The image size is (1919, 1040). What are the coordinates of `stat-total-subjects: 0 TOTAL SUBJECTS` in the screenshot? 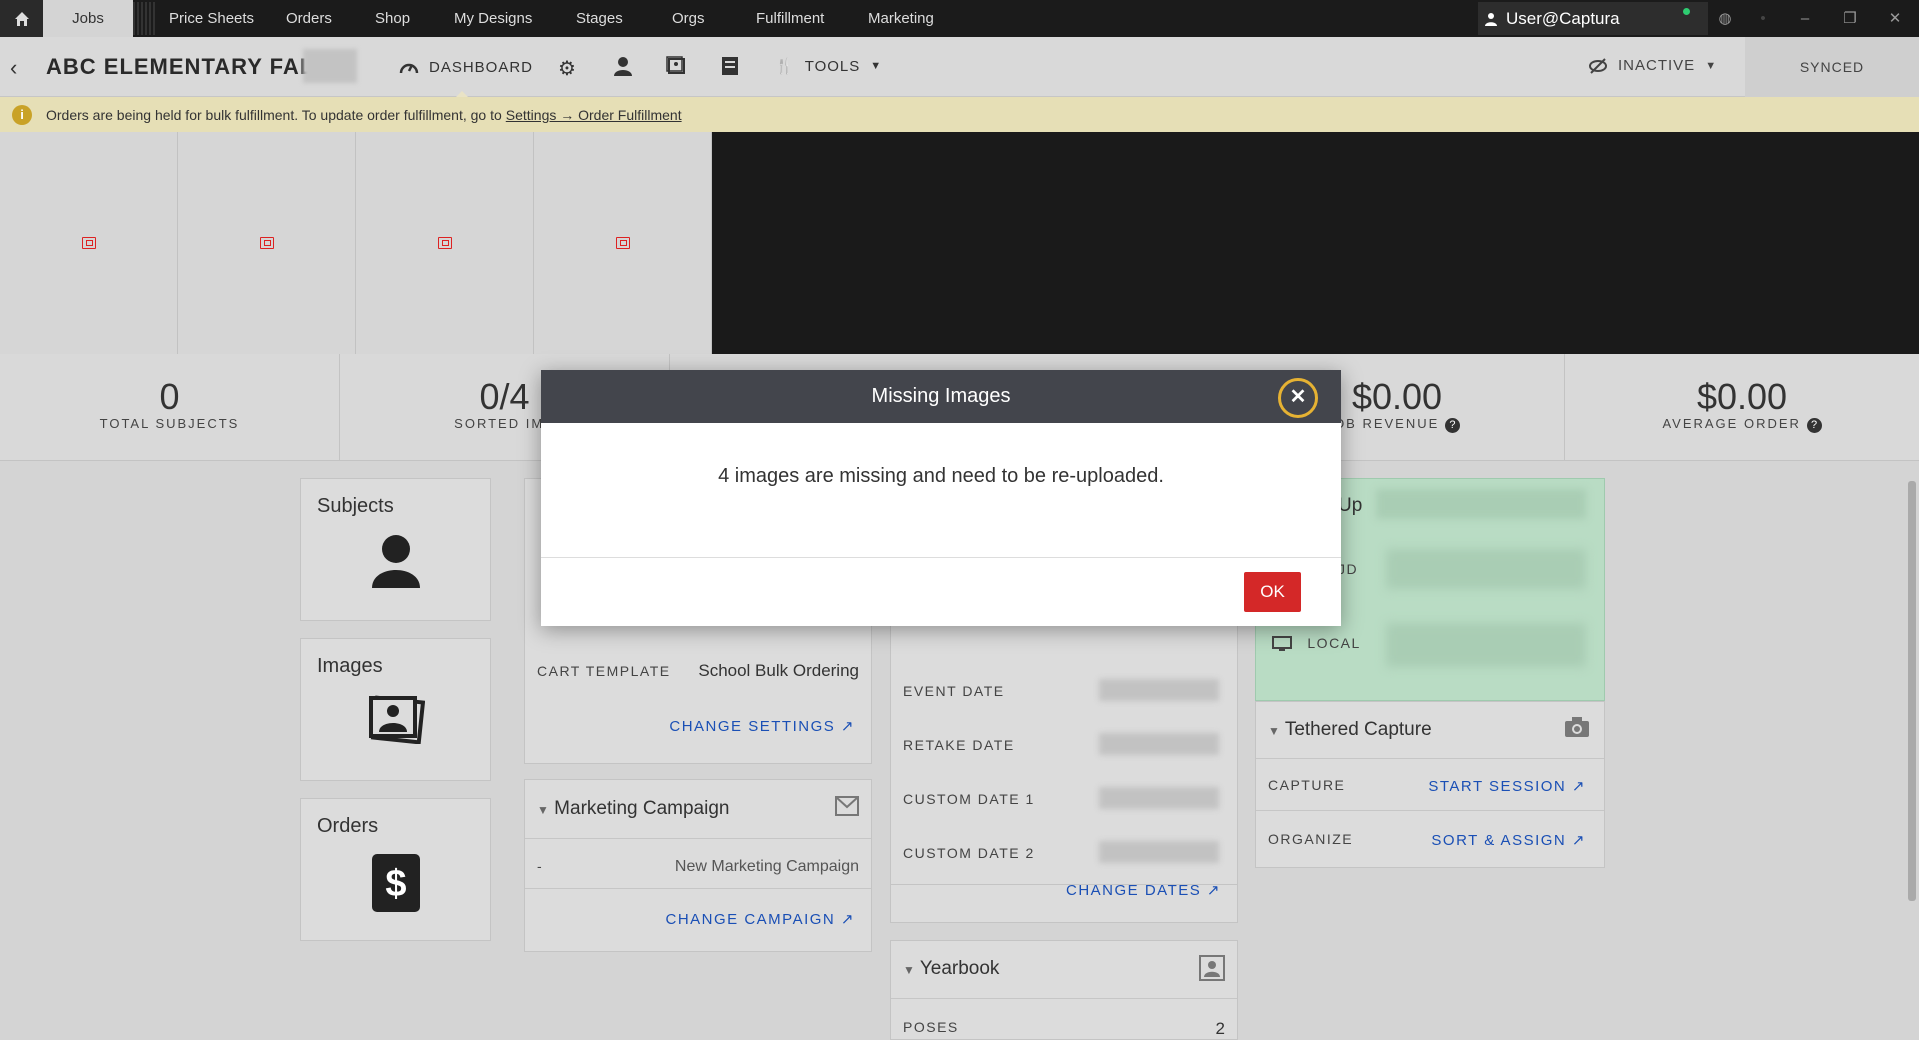 It's located at (170, 407).